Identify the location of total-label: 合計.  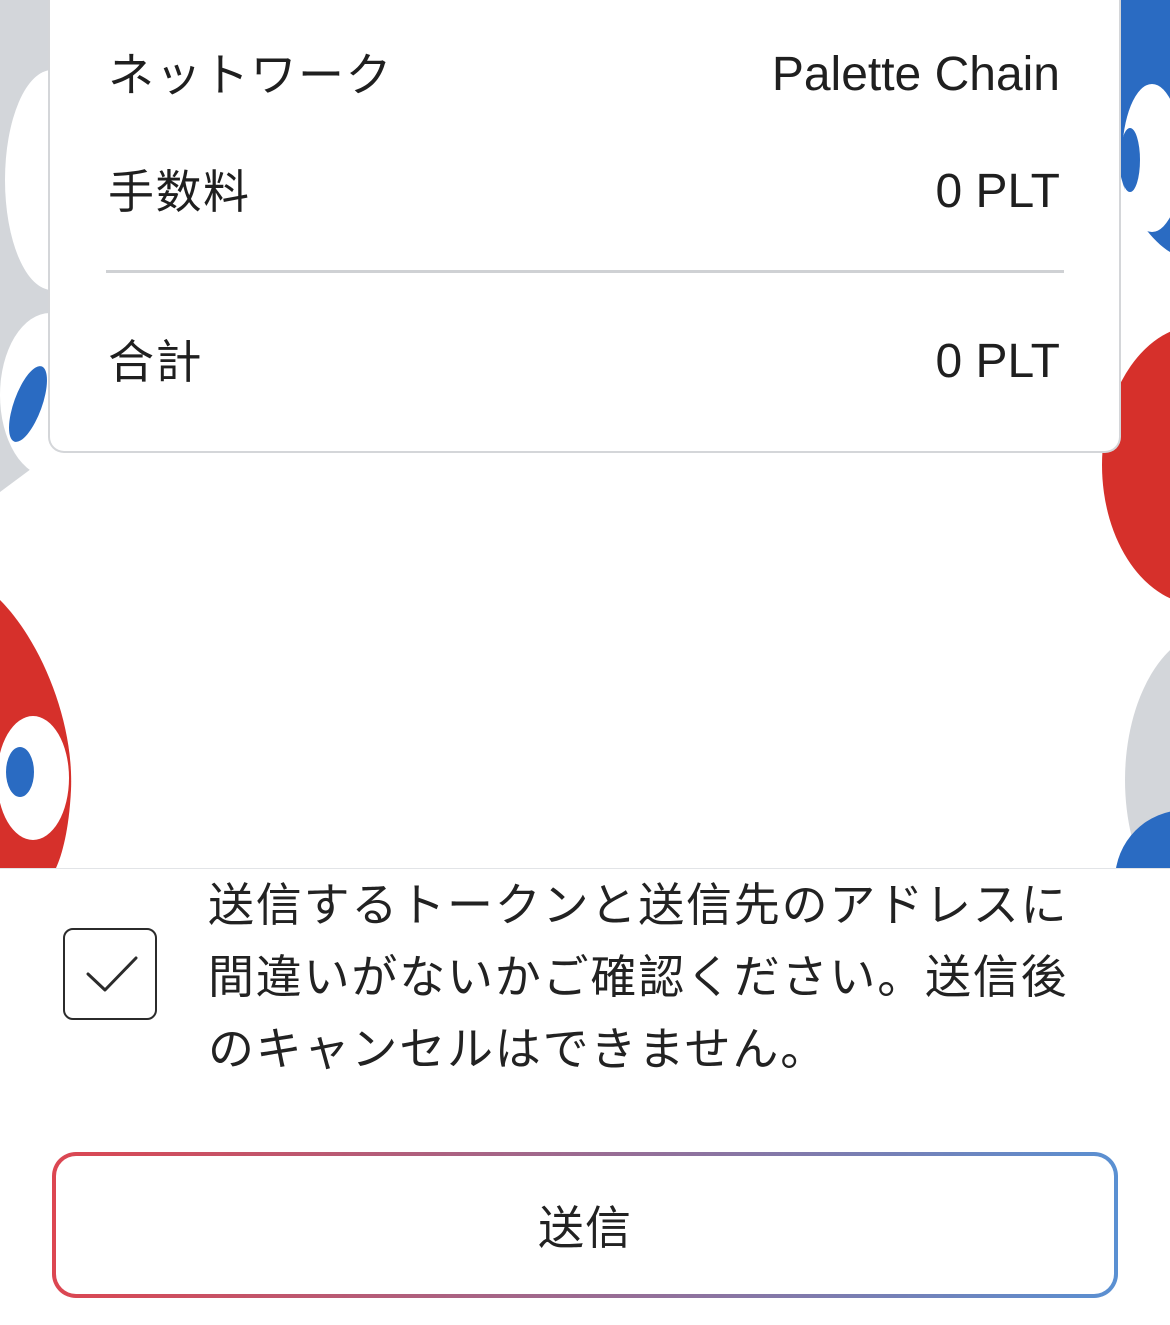
(155, 362).